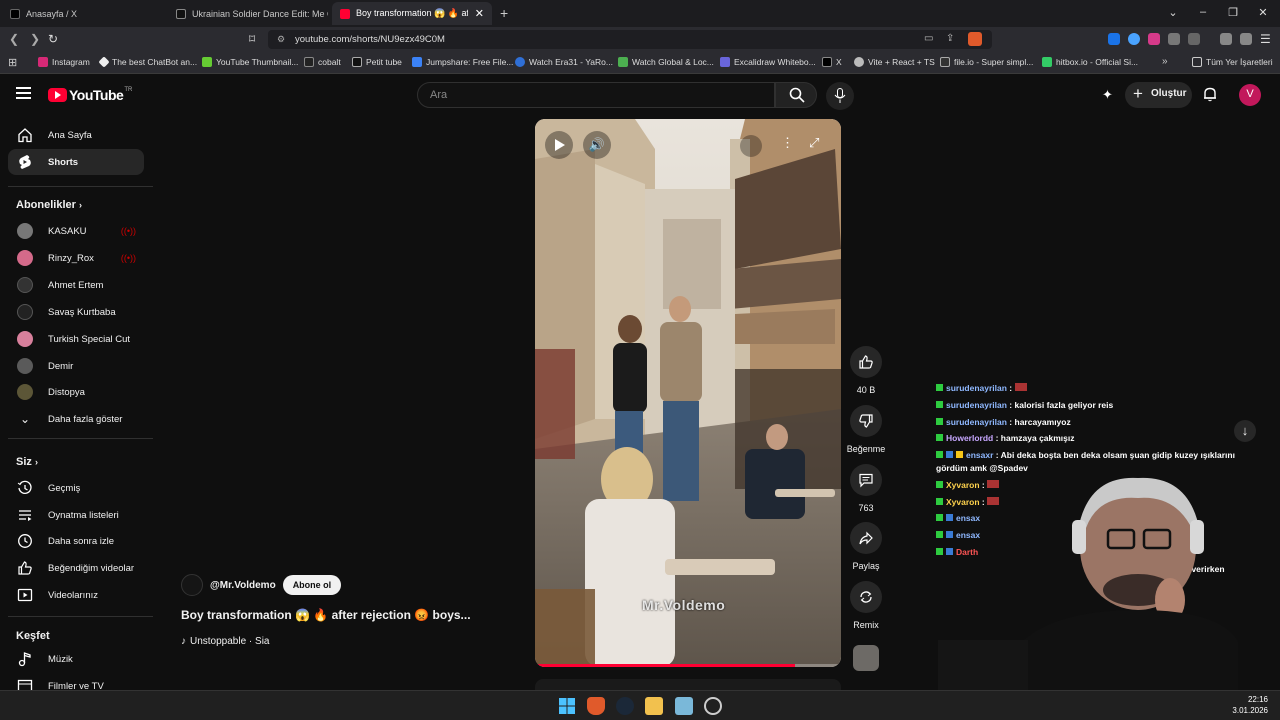 This screenshot has height=720, width=1280. Describe the element at coordinates (688, 665) in the screenshot. I see `progress-bar` at that location.